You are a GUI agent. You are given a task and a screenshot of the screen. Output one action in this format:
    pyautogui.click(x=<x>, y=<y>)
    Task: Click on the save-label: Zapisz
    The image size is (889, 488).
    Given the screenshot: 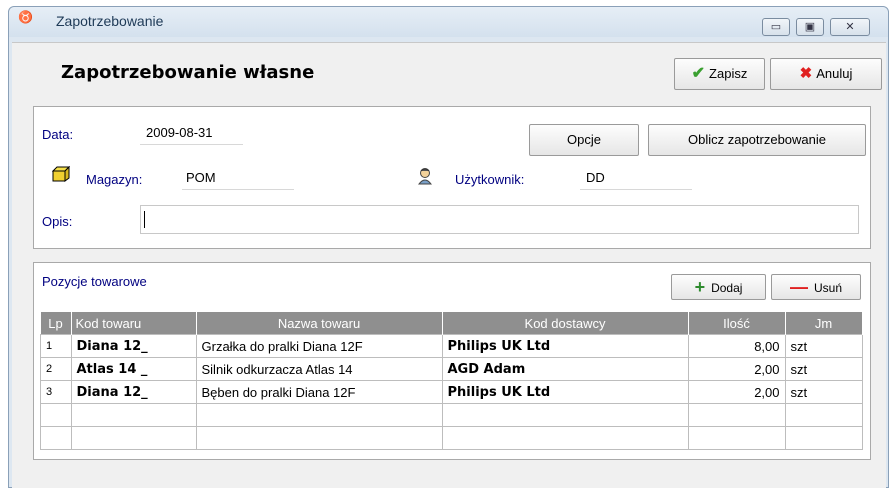 What is the action you would take?
    pyautogui.click(x=728, y=73)
    